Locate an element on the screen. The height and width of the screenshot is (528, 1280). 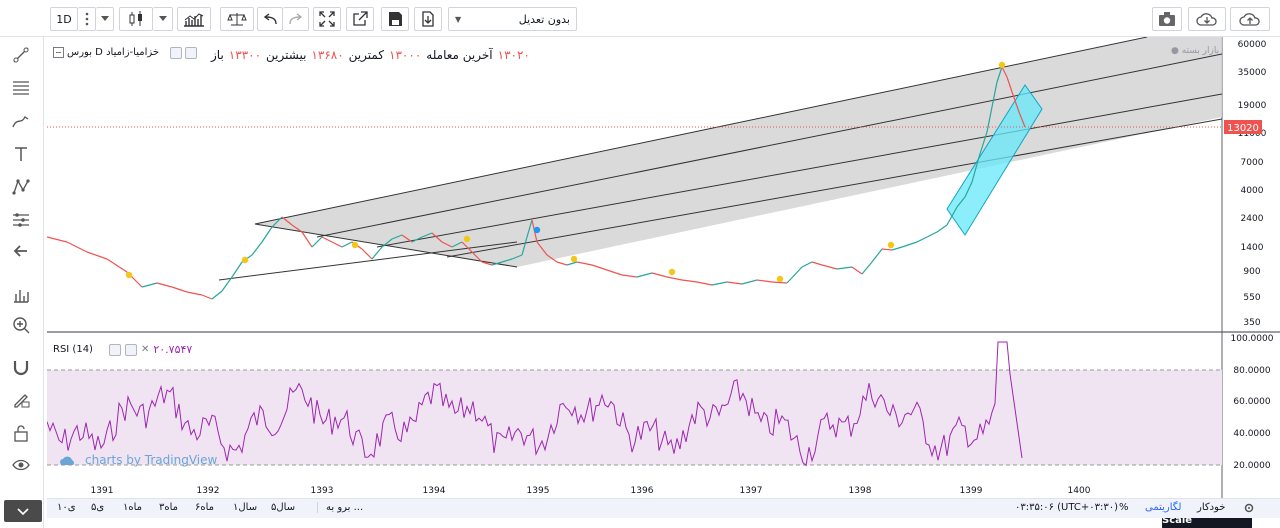
rsi-close-icon: ✕ is located at coordinates (145, 349).